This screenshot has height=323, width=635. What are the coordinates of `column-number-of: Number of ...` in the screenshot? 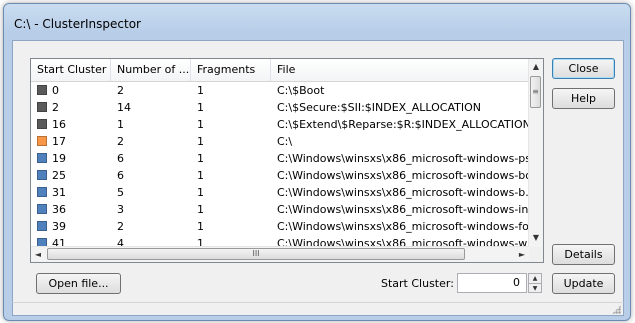 It's located at (151, 70).